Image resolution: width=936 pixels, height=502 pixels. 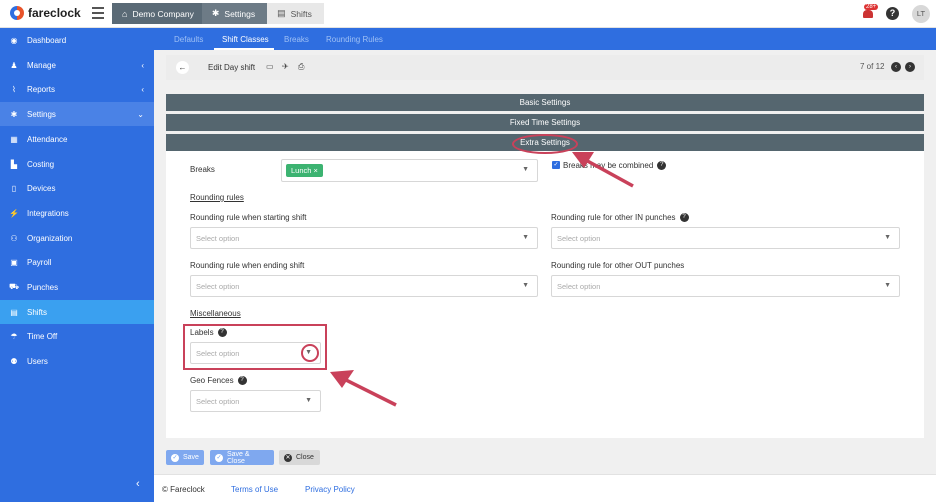 I want to click on sidebar-item-punches: ⛟ Punches, so click(x=77, y=287).